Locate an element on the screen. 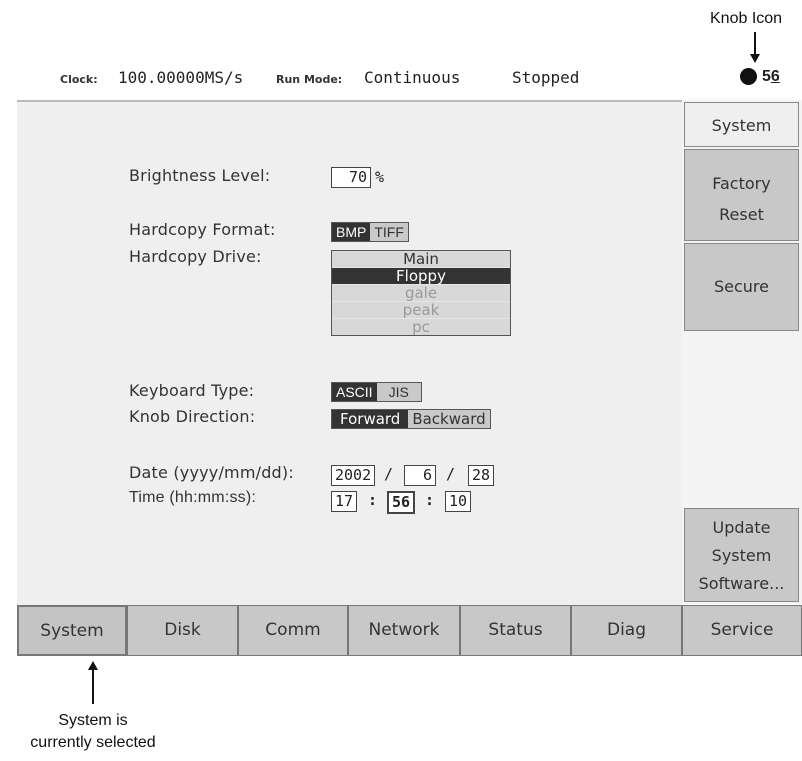 The height and width of the screenshot is (761, 802). keyboard-option-ascii: ASCII is located at coordinates (354, 392).